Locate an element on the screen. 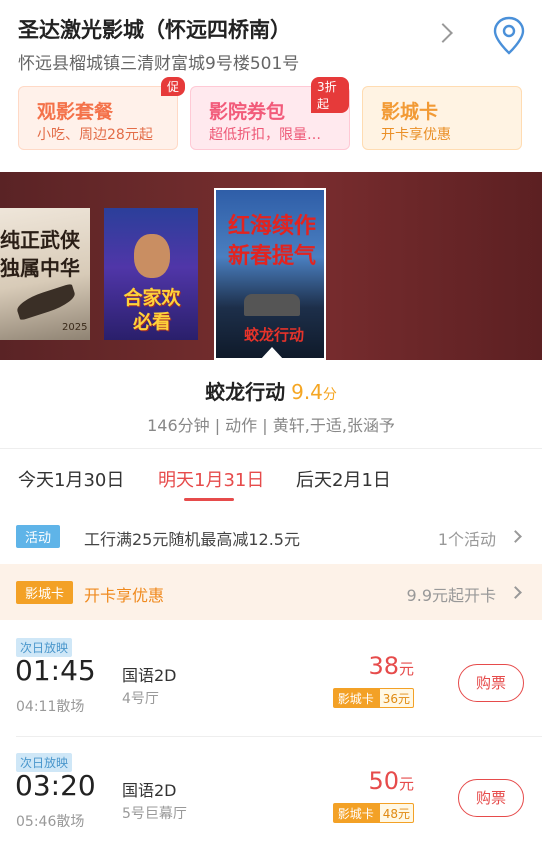 The height and width of the screenshot is (855, 542). movie-poster: 纯正武侠 独属中华 2025 is located at coordinates (45, 274).